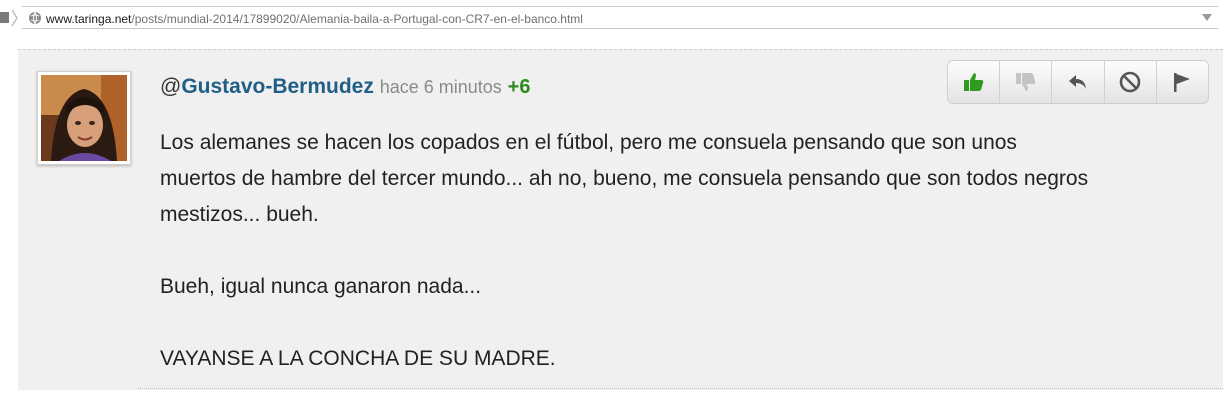 The width and height of the screenshot is (1223, 394). What do you see at coordinates (35, 18) in the screenshot?
I see `globe-icon` at bounding box center [35, 18].